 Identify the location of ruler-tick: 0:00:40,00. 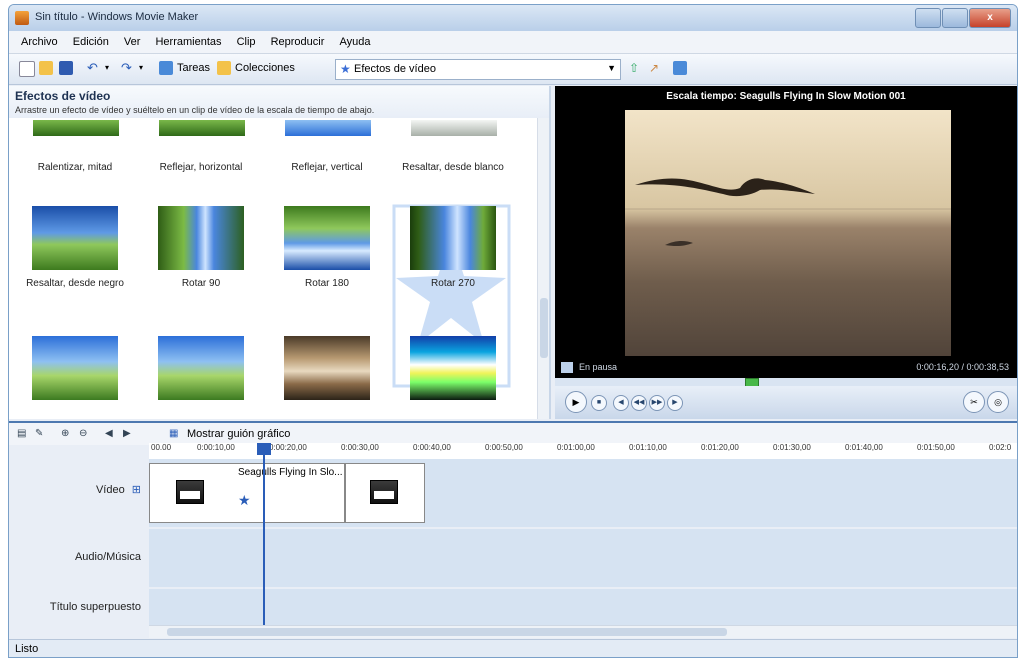
(432, 447).